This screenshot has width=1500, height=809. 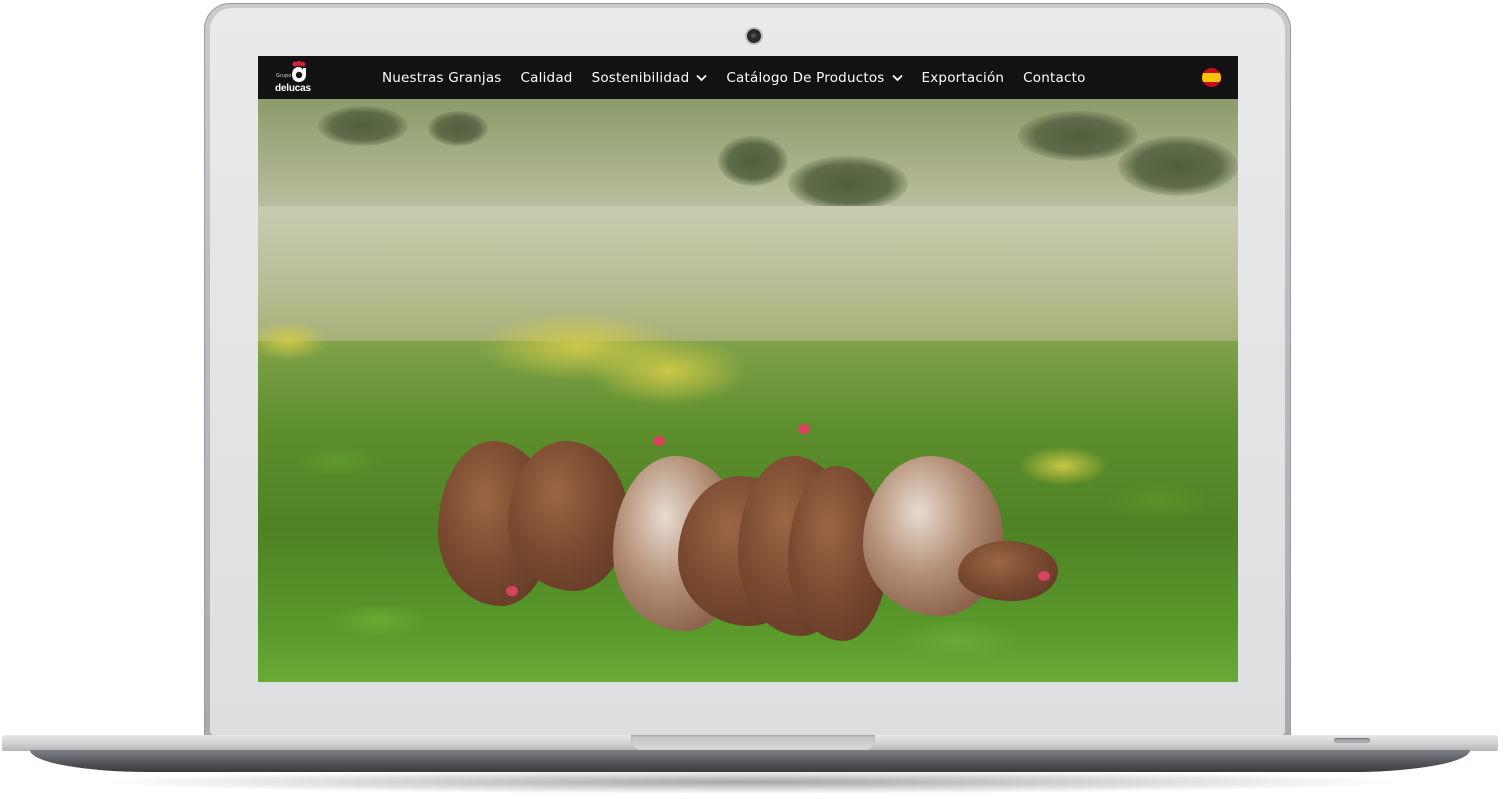 What do you see at coordinates (805, 77) in the screenshot?
I see `nav-item-label: Catálogo De Productos` at bounding box center [805, 77].